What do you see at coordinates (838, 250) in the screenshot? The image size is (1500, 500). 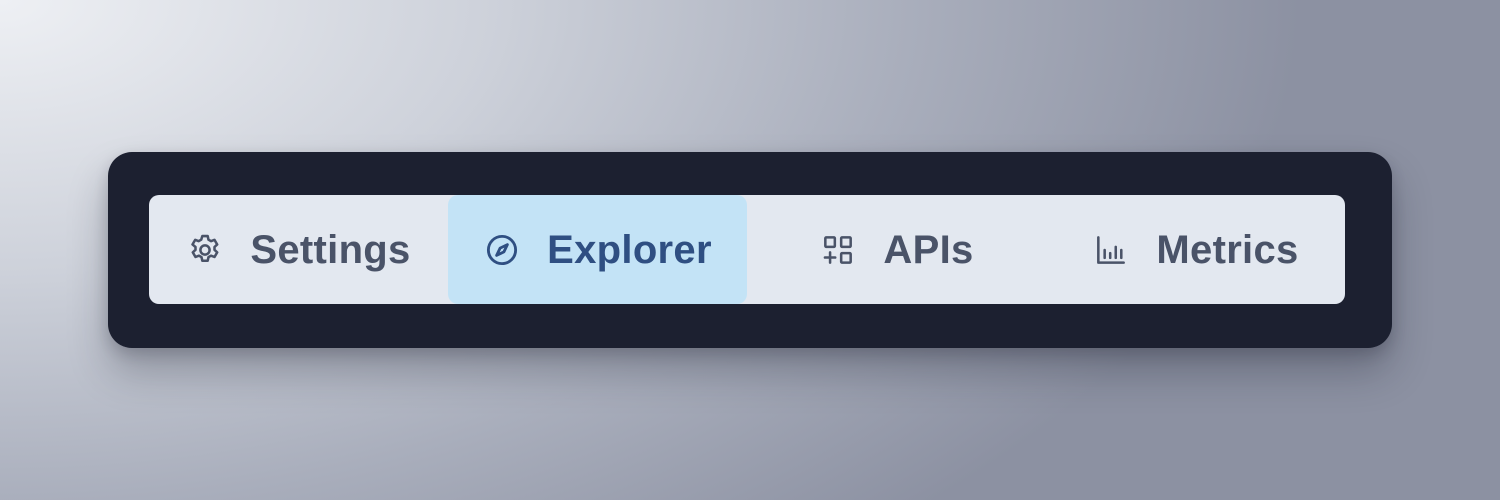 I see `grid-plus-icon` at bounding box center [838, 250].